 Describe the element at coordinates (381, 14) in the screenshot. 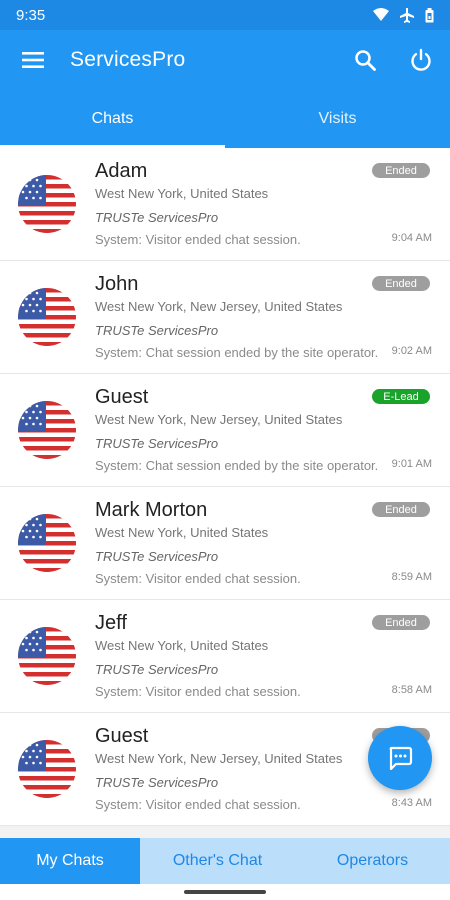

I see `wifi-icon` at that location.